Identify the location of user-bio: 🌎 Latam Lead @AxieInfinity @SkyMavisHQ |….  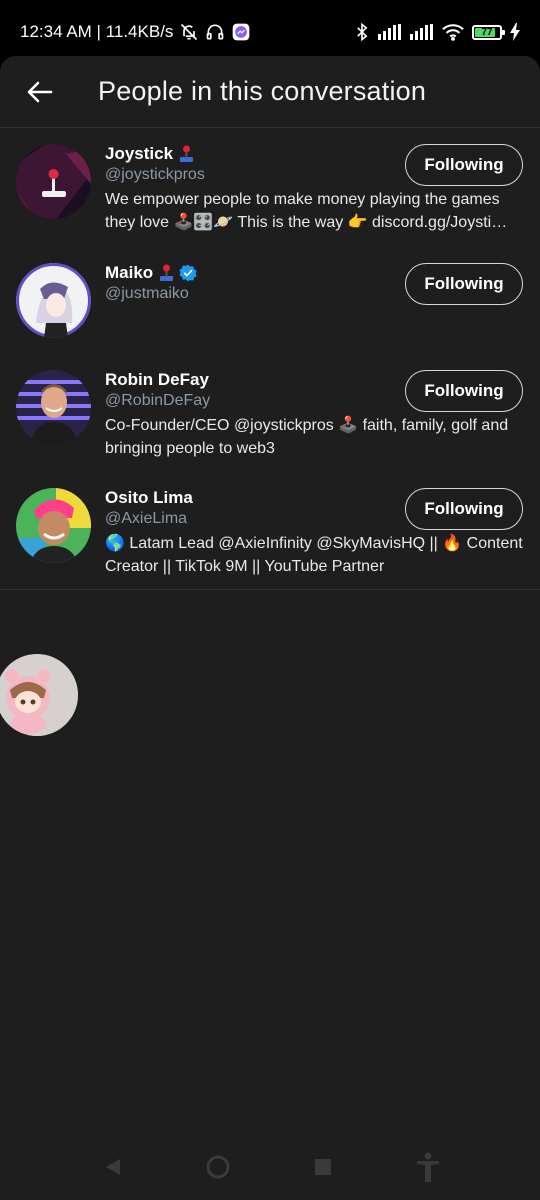
(314, 555).